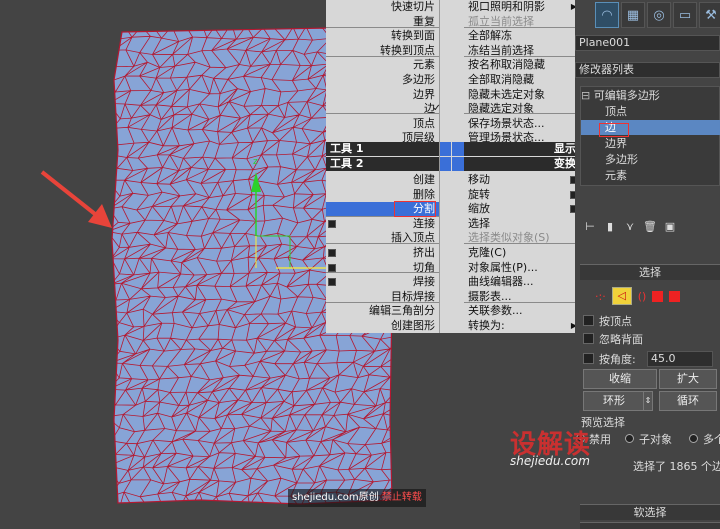 This screenshot has height=529, width=720. Describe the element at coordinates (452, 166) in the screenshot. I see `quad-menu-center` at that location.